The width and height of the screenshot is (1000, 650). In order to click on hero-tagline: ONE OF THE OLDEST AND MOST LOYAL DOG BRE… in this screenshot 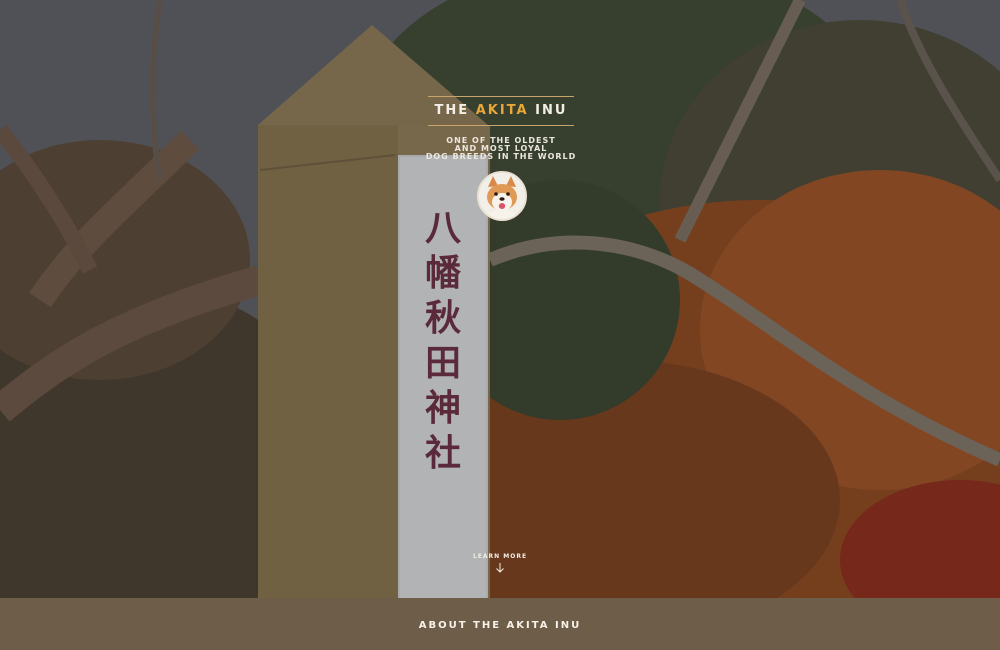, I will do `click(501, 149)`.